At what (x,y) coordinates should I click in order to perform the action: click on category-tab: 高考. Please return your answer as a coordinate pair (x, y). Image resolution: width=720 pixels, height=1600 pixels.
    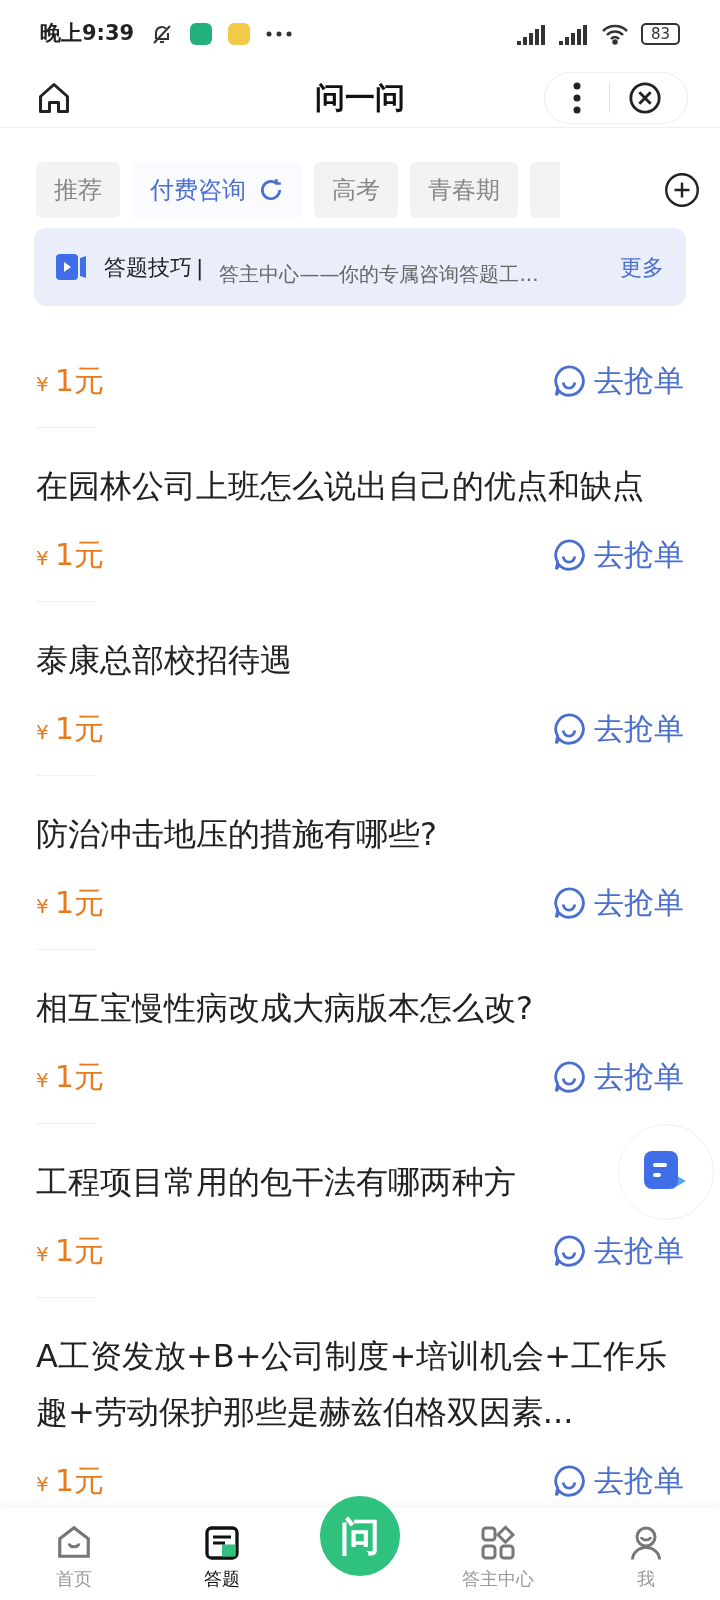
    Looking at the image, I should click on (356, 190).